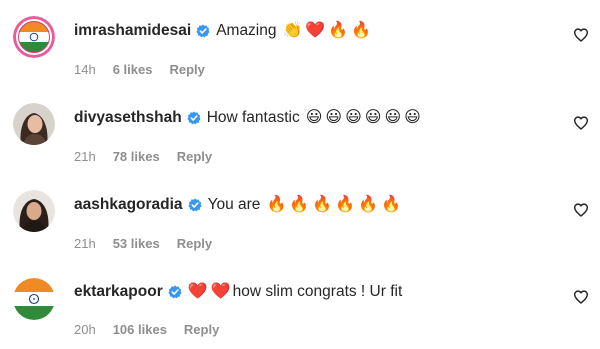 Image resolution: width=600 pixels, height=349 pixels. Describe the element at coordinates (133, 69) in the screenshot. I see `likes-count: 6 likes` at that location.